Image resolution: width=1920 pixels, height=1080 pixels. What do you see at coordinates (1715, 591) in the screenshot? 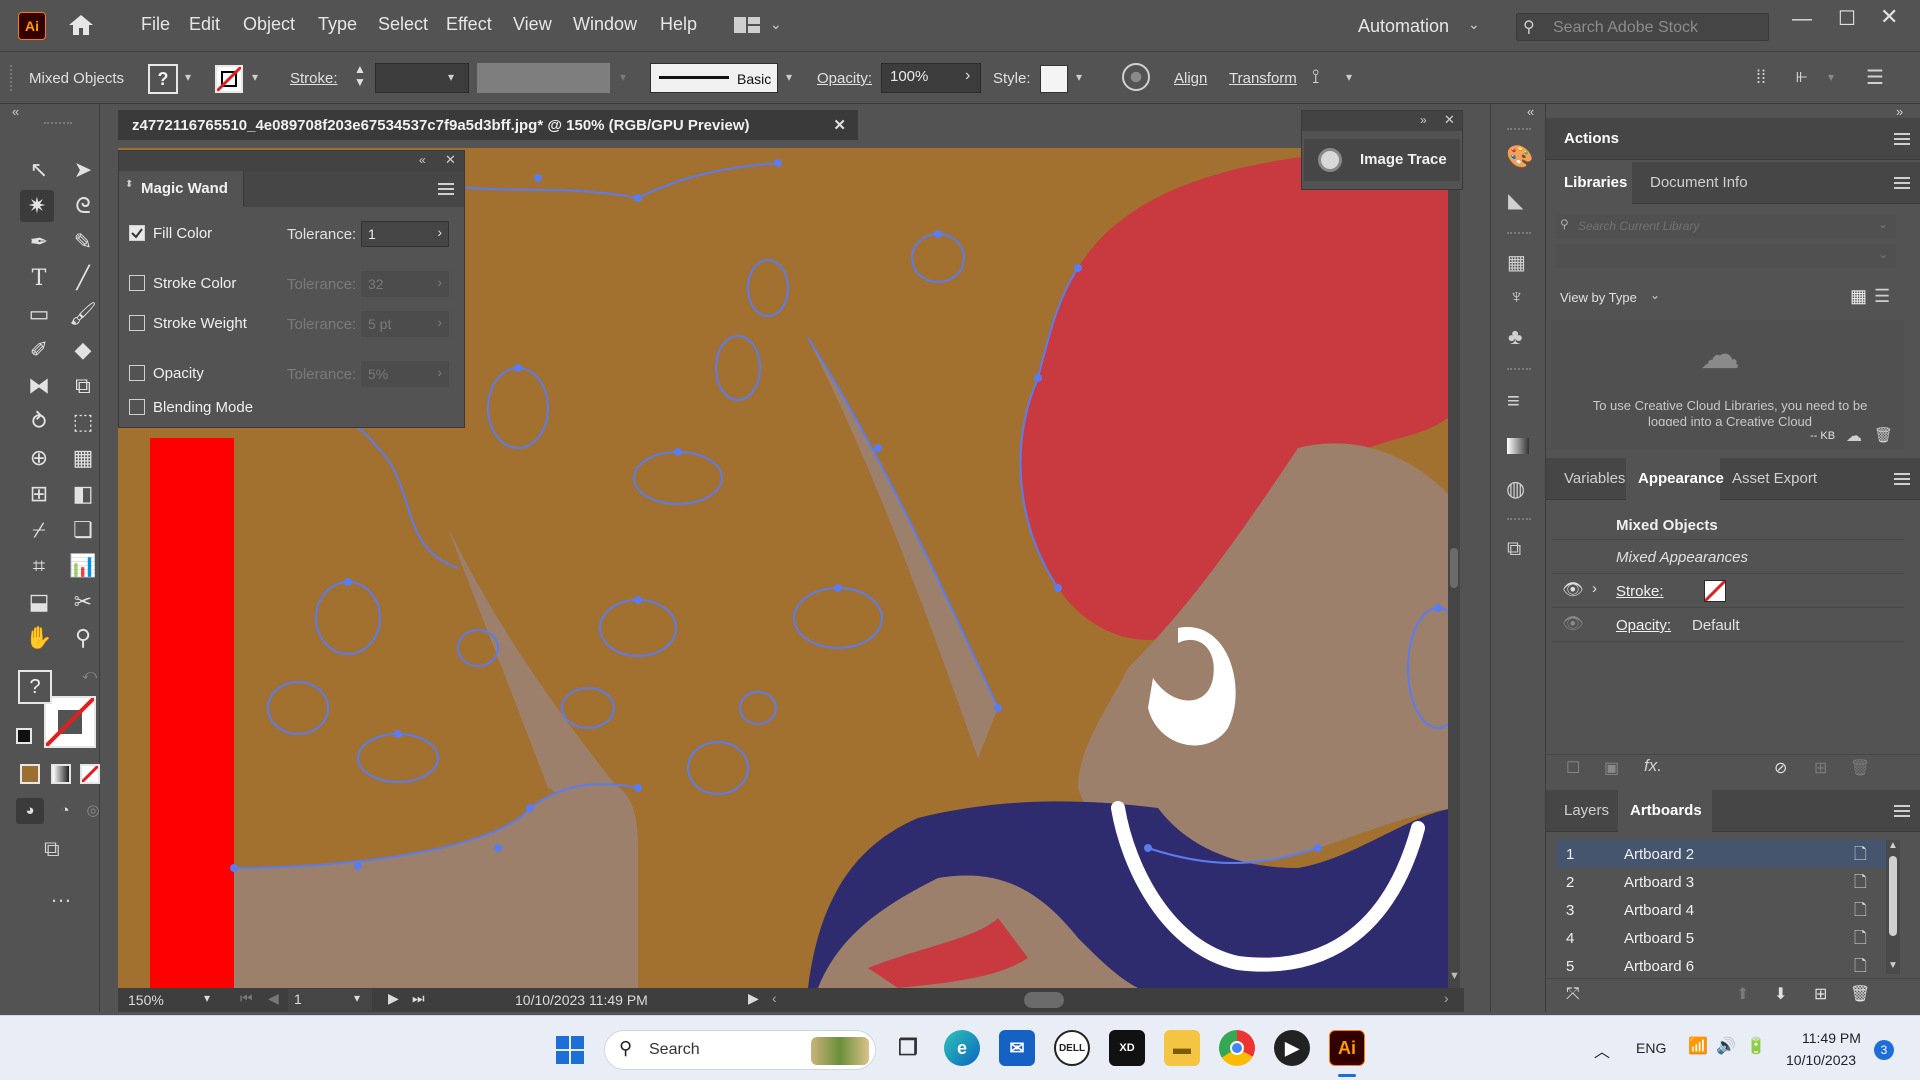
I see `appearance-stroke-swatch` at bounding box center [1715, 591].